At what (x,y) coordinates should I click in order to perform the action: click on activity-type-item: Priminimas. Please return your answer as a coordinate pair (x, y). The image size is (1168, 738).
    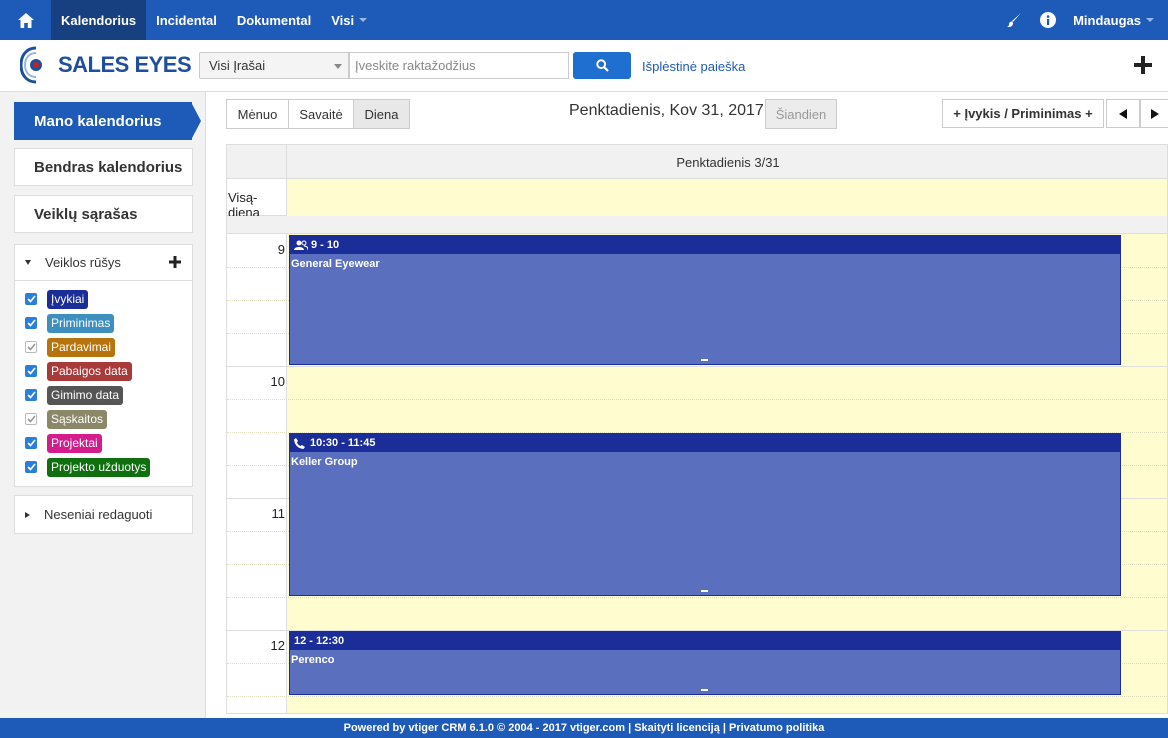
    Looking at the image, I should click on (108, 323).